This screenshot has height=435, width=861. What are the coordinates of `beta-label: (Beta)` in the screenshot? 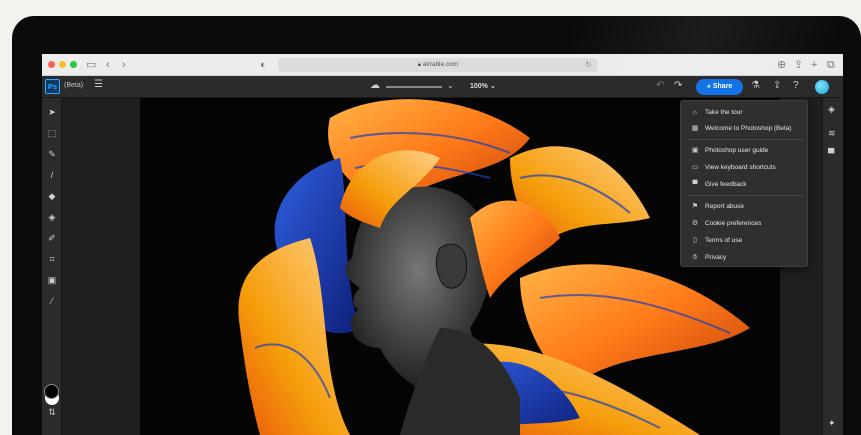 It's located at (74, 85).